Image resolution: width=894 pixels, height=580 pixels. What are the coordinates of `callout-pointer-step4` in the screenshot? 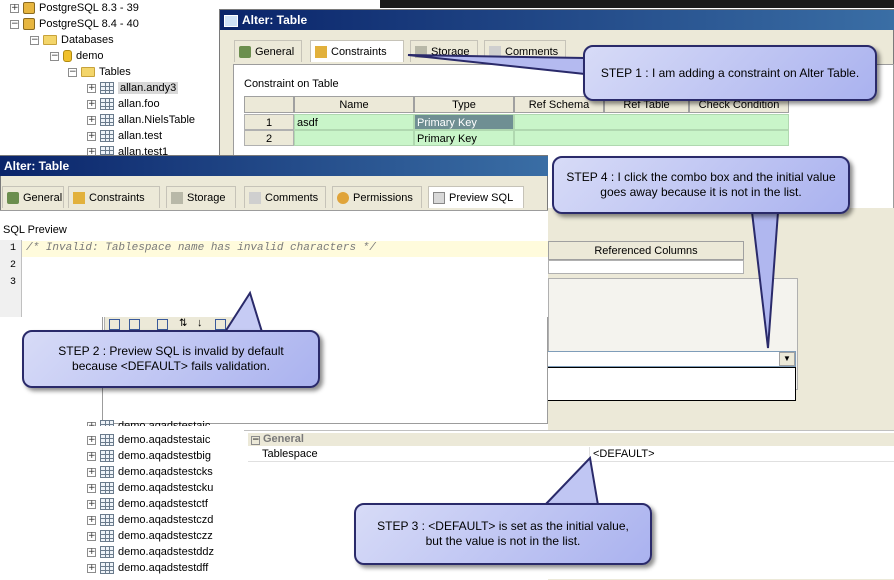 It's located at (765, 280).